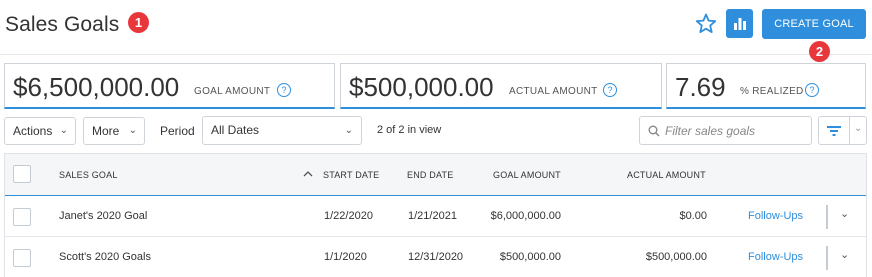 This screenshot has height=277, width=872. What do you see at coordinates (654, 131) in the screenshot?
I see `search-icon` at bounding box center [654, 131].